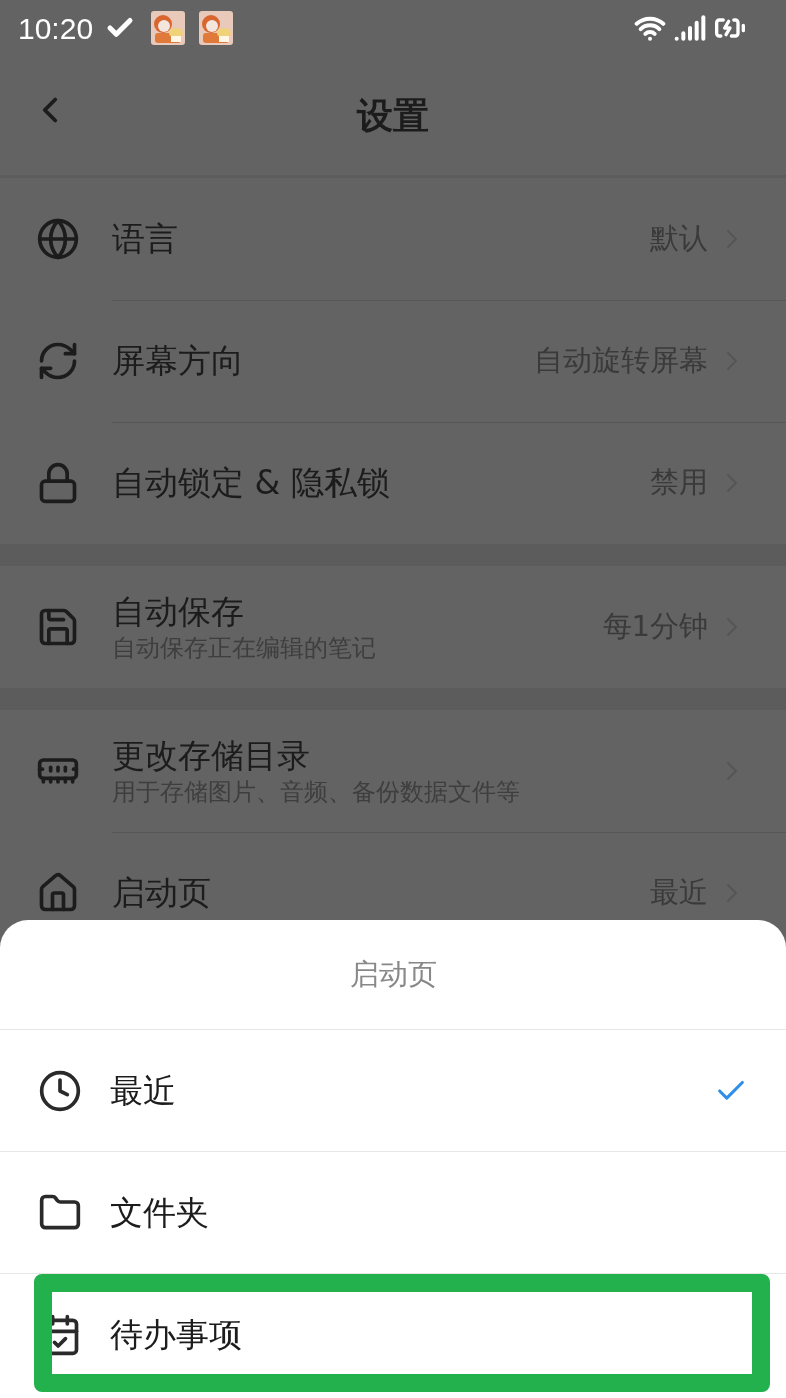 The width and height of the screenshot is (786, 1398). I want to click on setting-title: 更改存储目录, so click(211, 756).